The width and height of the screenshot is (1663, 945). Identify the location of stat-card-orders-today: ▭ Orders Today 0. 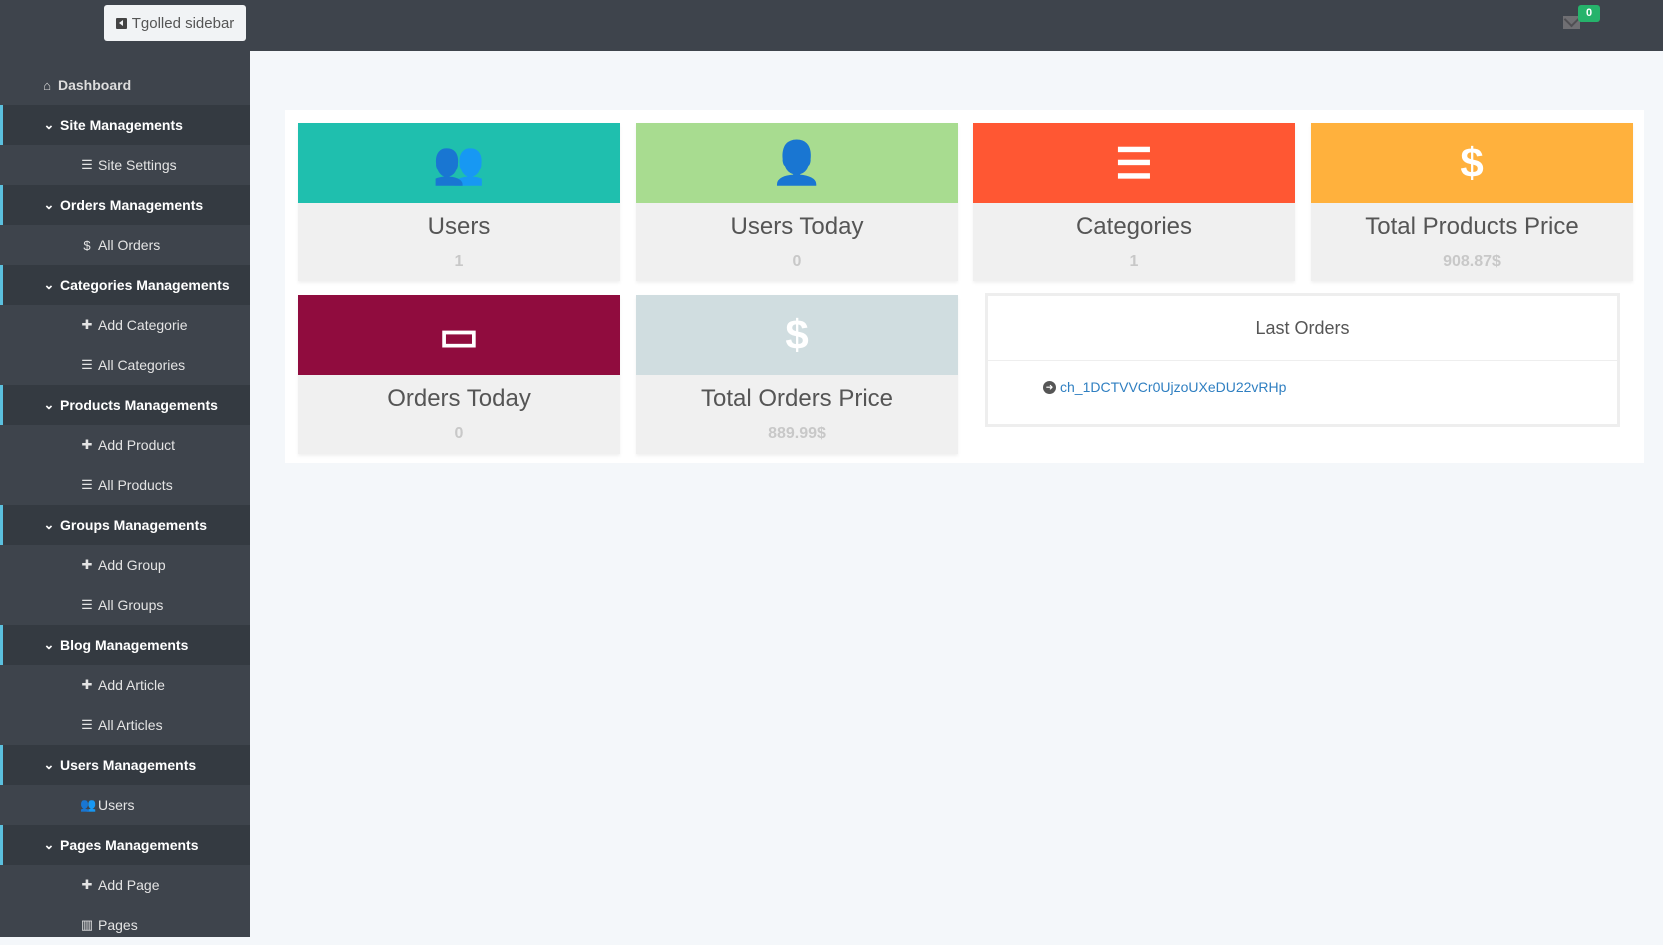
(459, 374).